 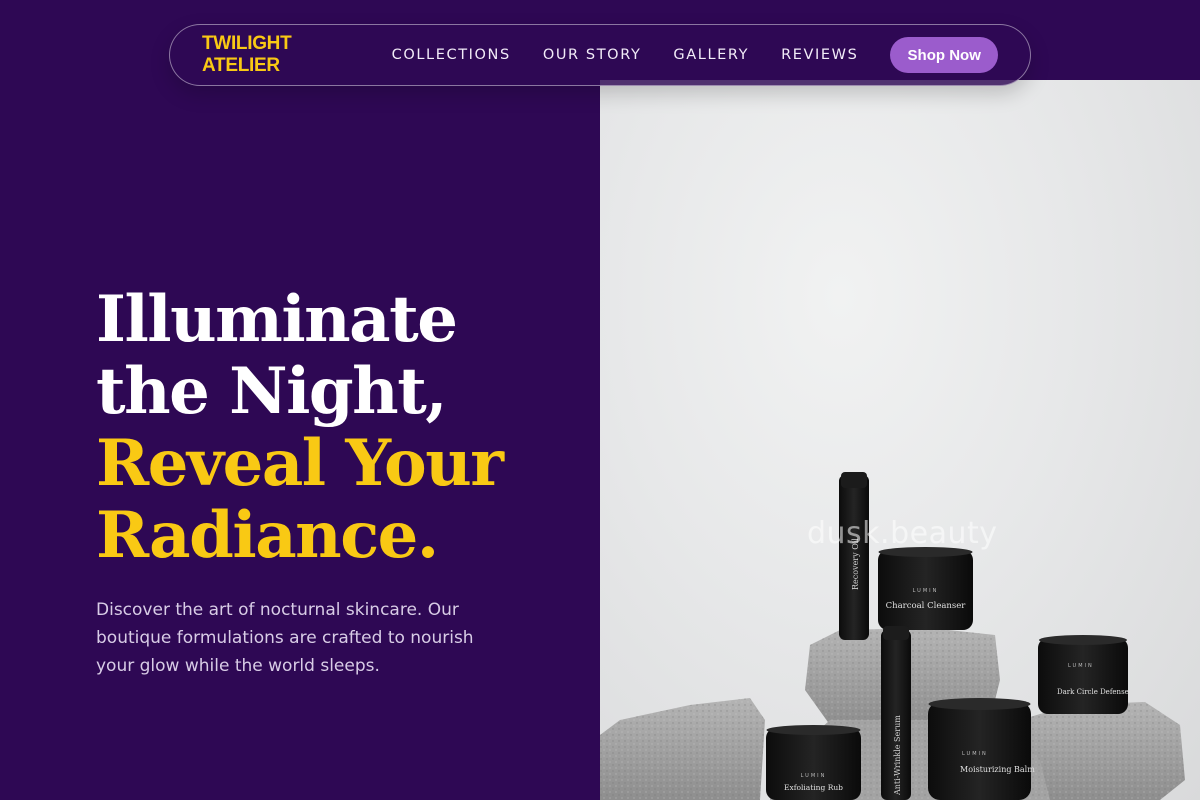 I want to click on product-dark-circle-defense: LUMIN Dark Circle Defense, so click(x=1083, y=674).